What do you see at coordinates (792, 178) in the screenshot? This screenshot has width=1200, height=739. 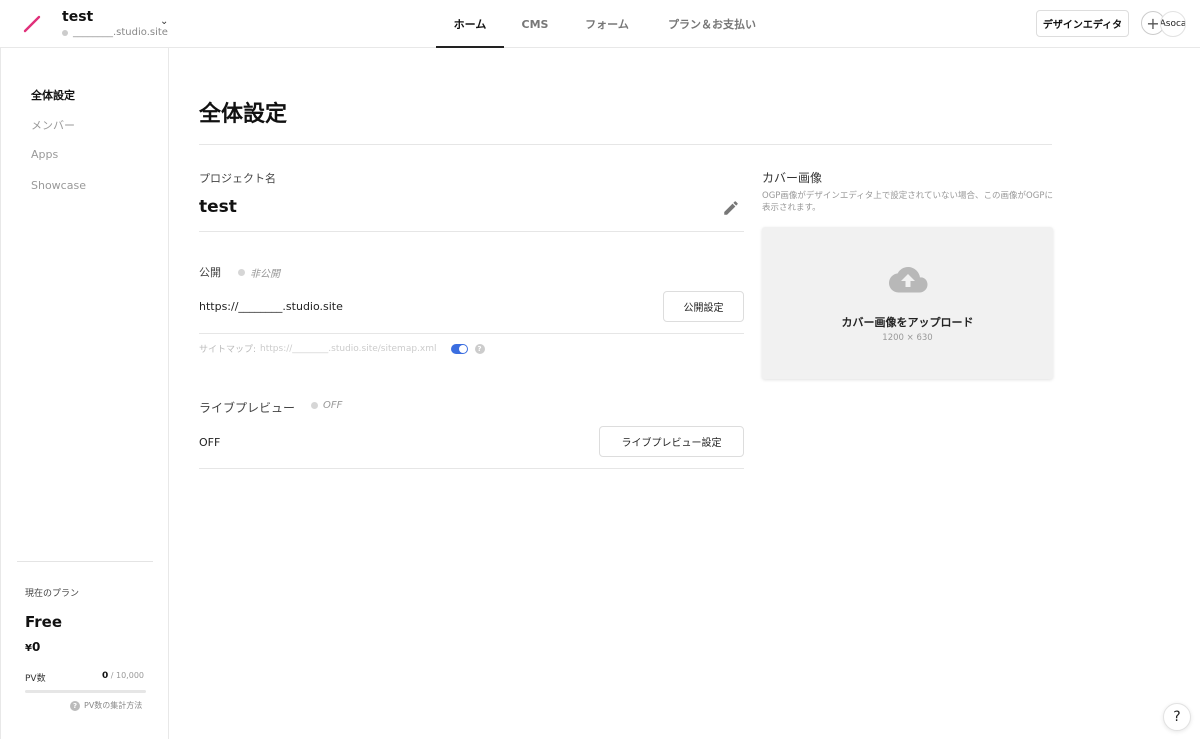 I see `cover-image-title: カバー画像` at bounding box center [792, 178].